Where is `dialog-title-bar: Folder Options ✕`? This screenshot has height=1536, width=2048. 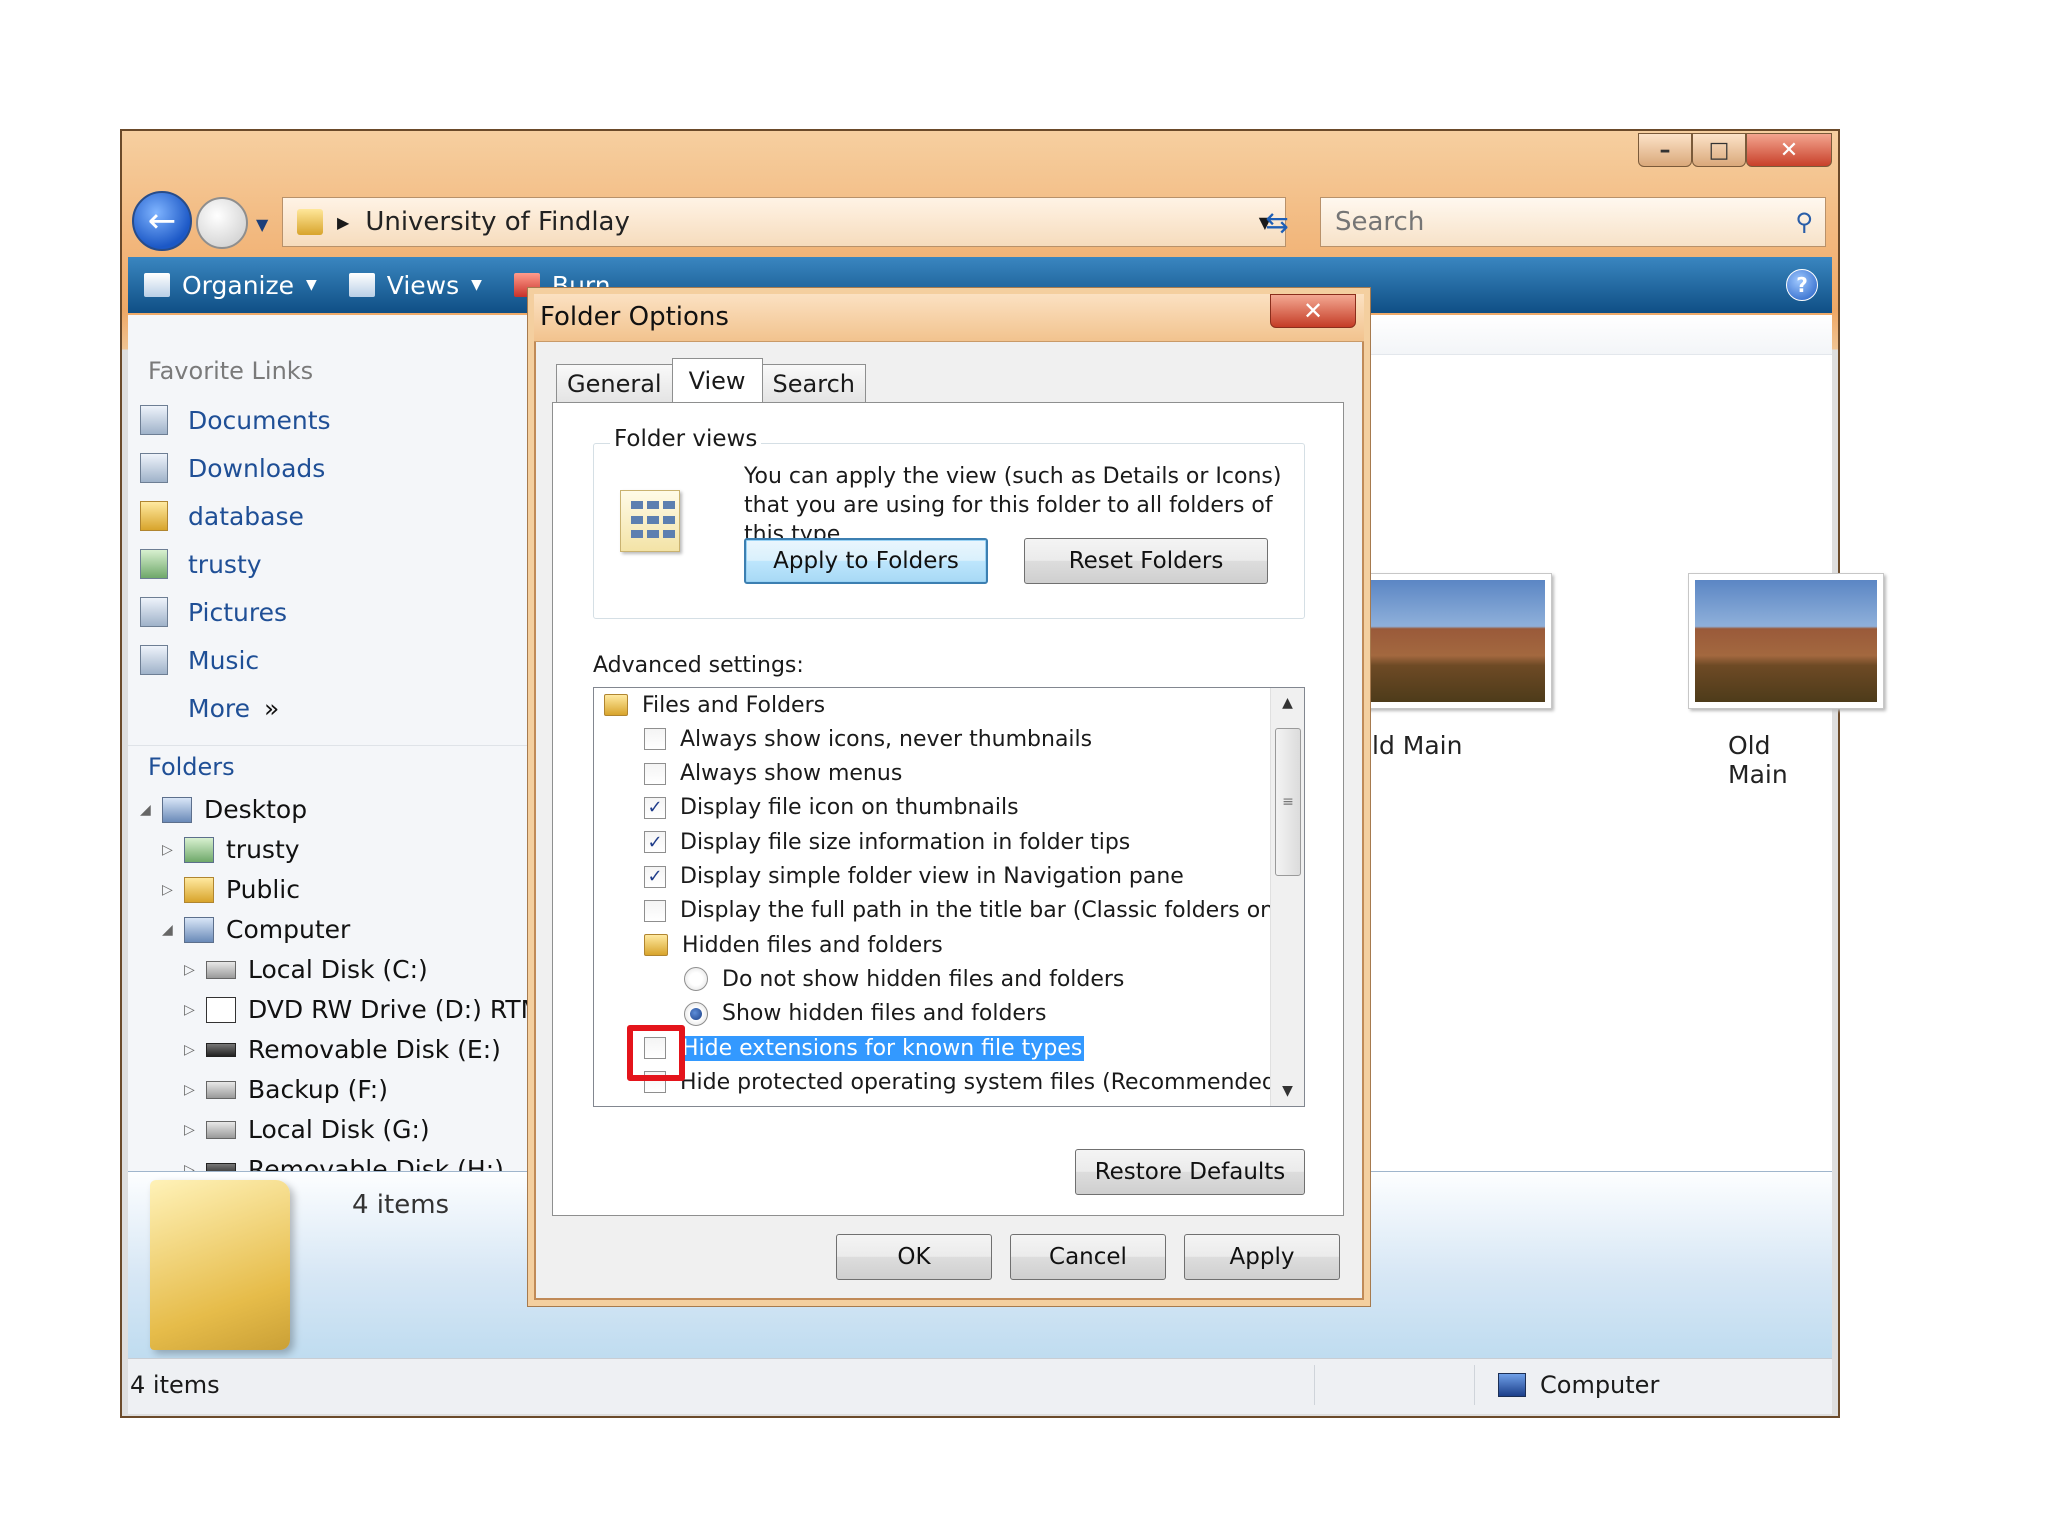 dialog-title-bar: Folder Options ✕ is located at coordinates (949, 318).